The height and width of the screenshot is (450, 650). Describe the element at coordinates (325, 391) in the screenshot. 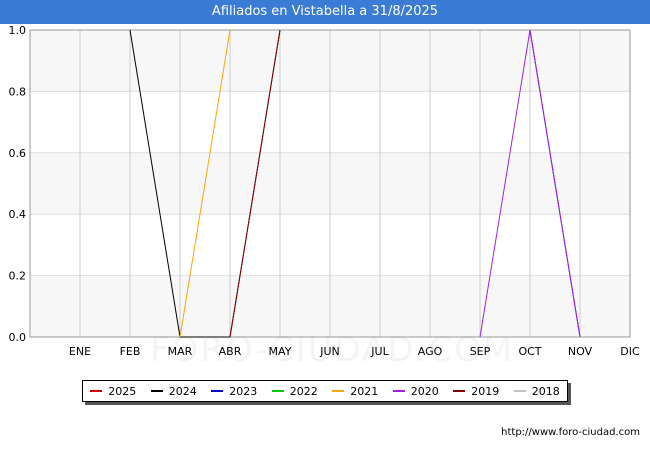

I see `chart-legend: 2025 2024 2023 2022 2021 2020 2019 2018` at that location.